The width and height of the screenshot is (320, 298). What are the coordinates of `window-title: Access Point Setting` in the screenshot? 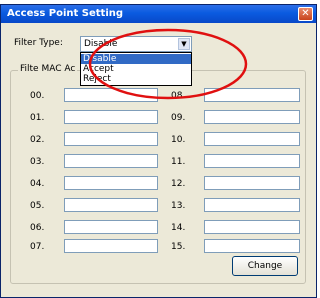 It's located at (65, 13).